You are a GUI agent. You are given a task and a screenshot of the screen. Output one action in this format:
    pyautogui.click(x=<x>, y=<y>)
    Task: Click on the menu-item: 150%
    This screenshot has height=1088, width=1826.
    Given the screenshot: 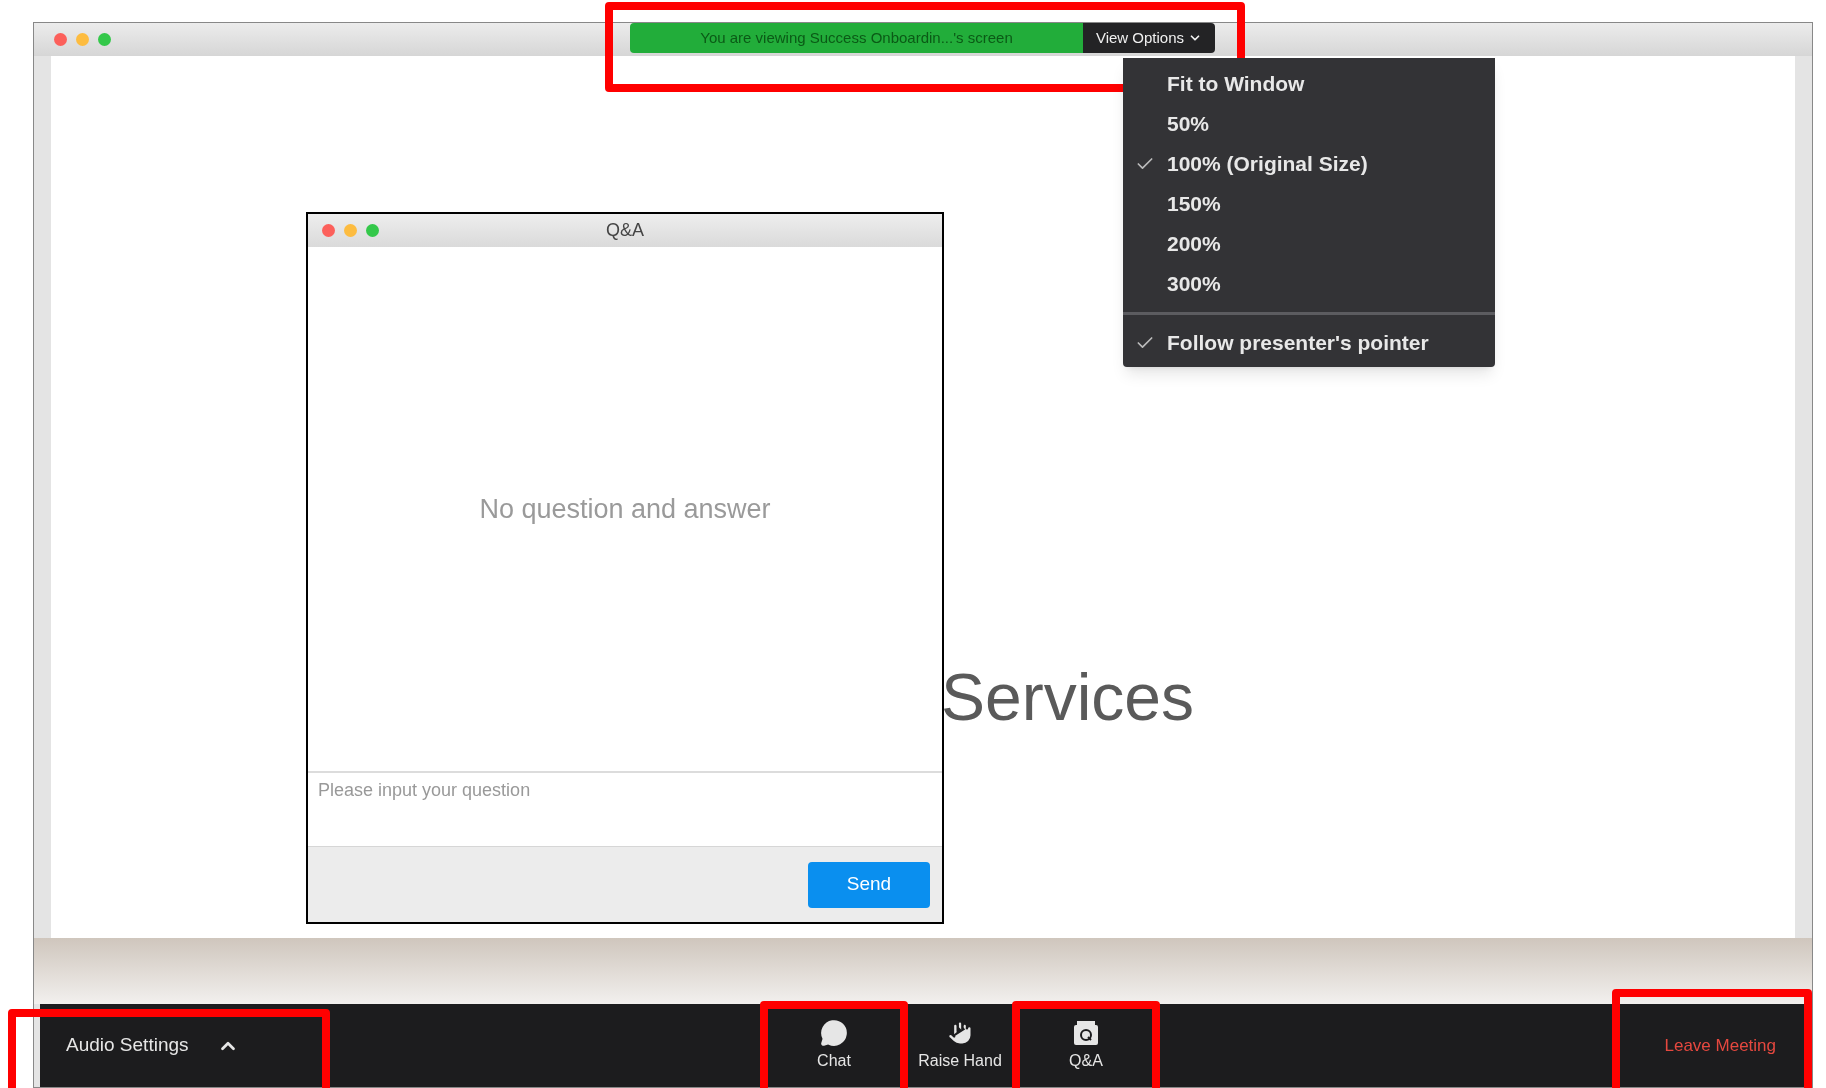 What is the action you would take?
    pyautogui.click(x=1309, y=204)
    